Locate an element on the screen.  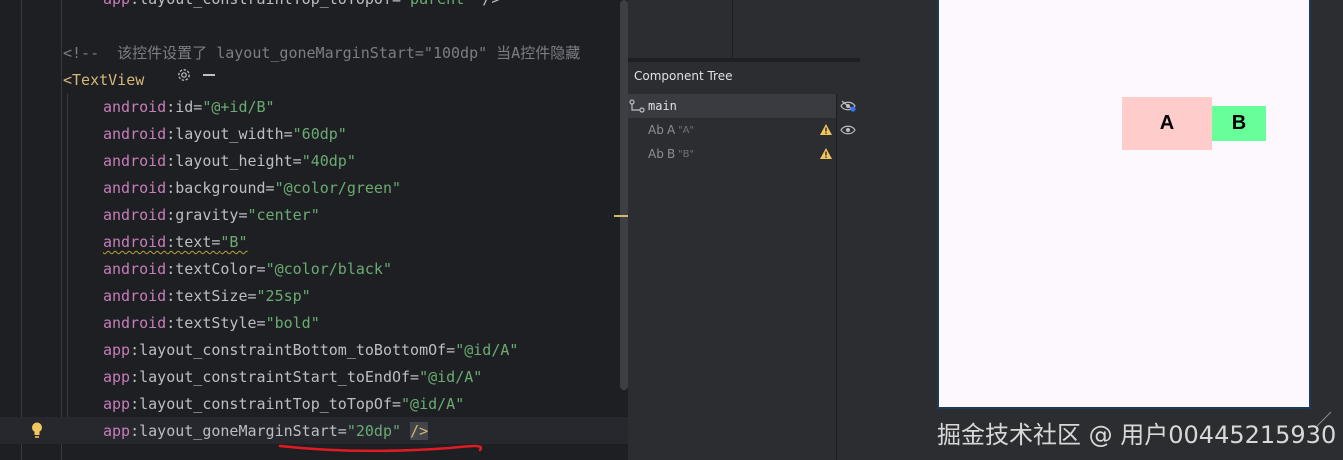
code-token: "@+id/B" is located at coordinates (238, 107).